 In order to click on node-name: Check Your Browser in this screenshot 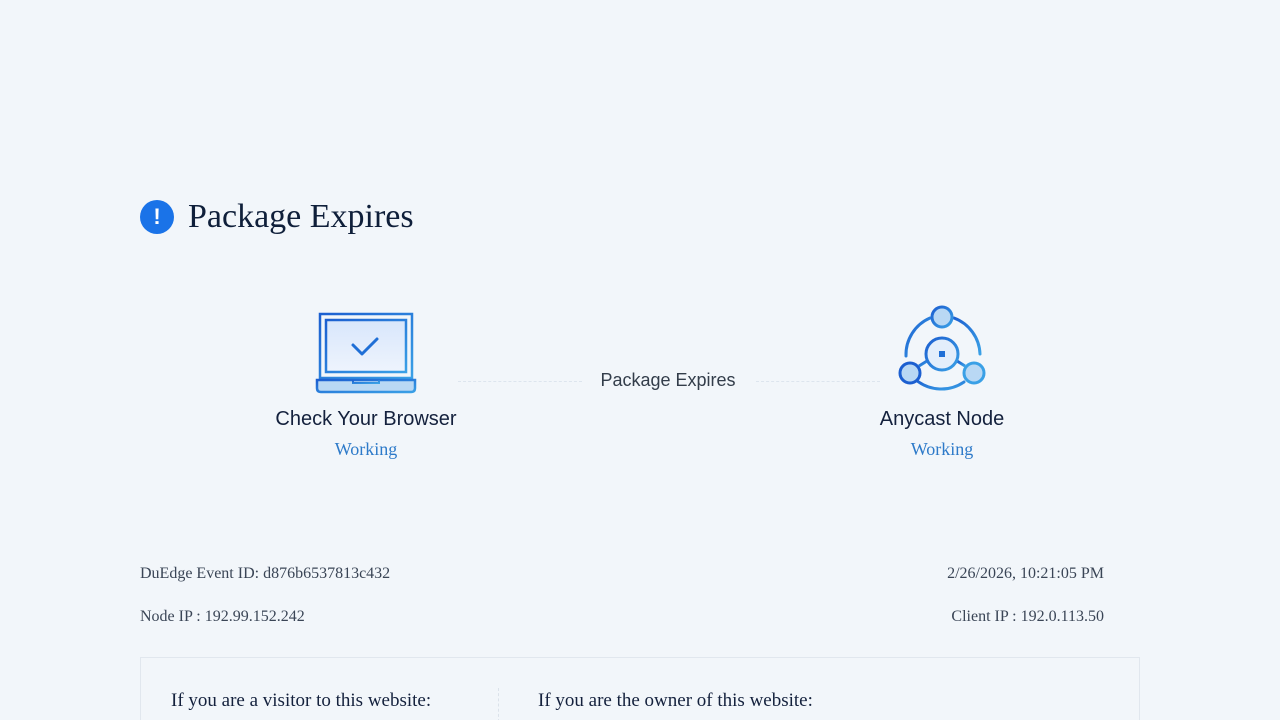, I will do `click(366, 419)`.